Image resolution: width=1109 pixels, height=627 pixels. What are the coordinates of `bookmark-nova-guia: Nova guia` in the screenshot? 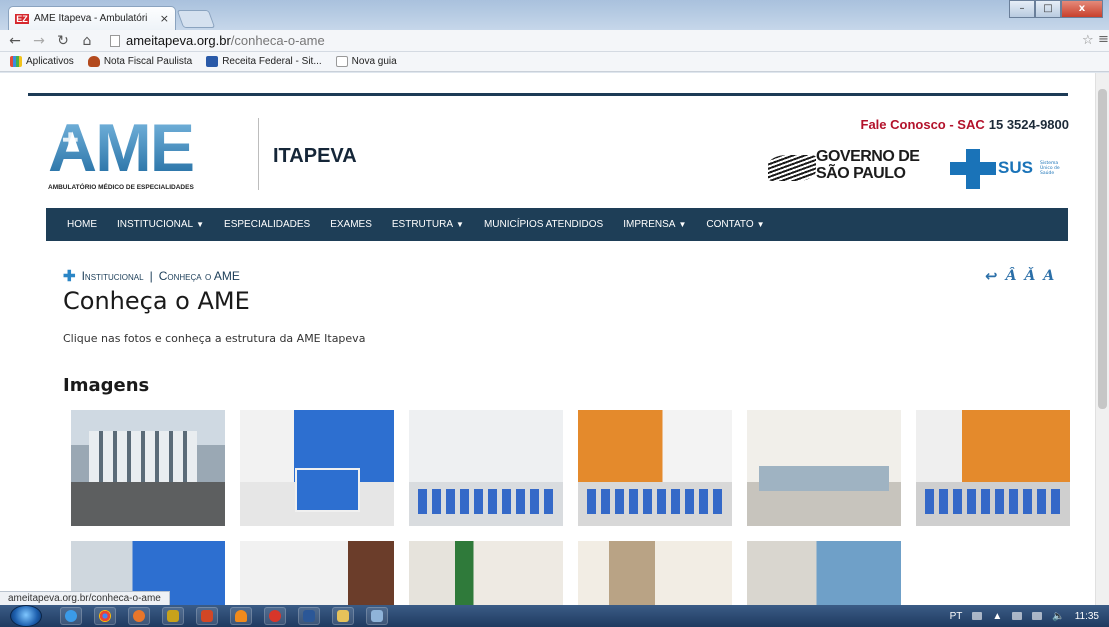 It's located at (366, 61).